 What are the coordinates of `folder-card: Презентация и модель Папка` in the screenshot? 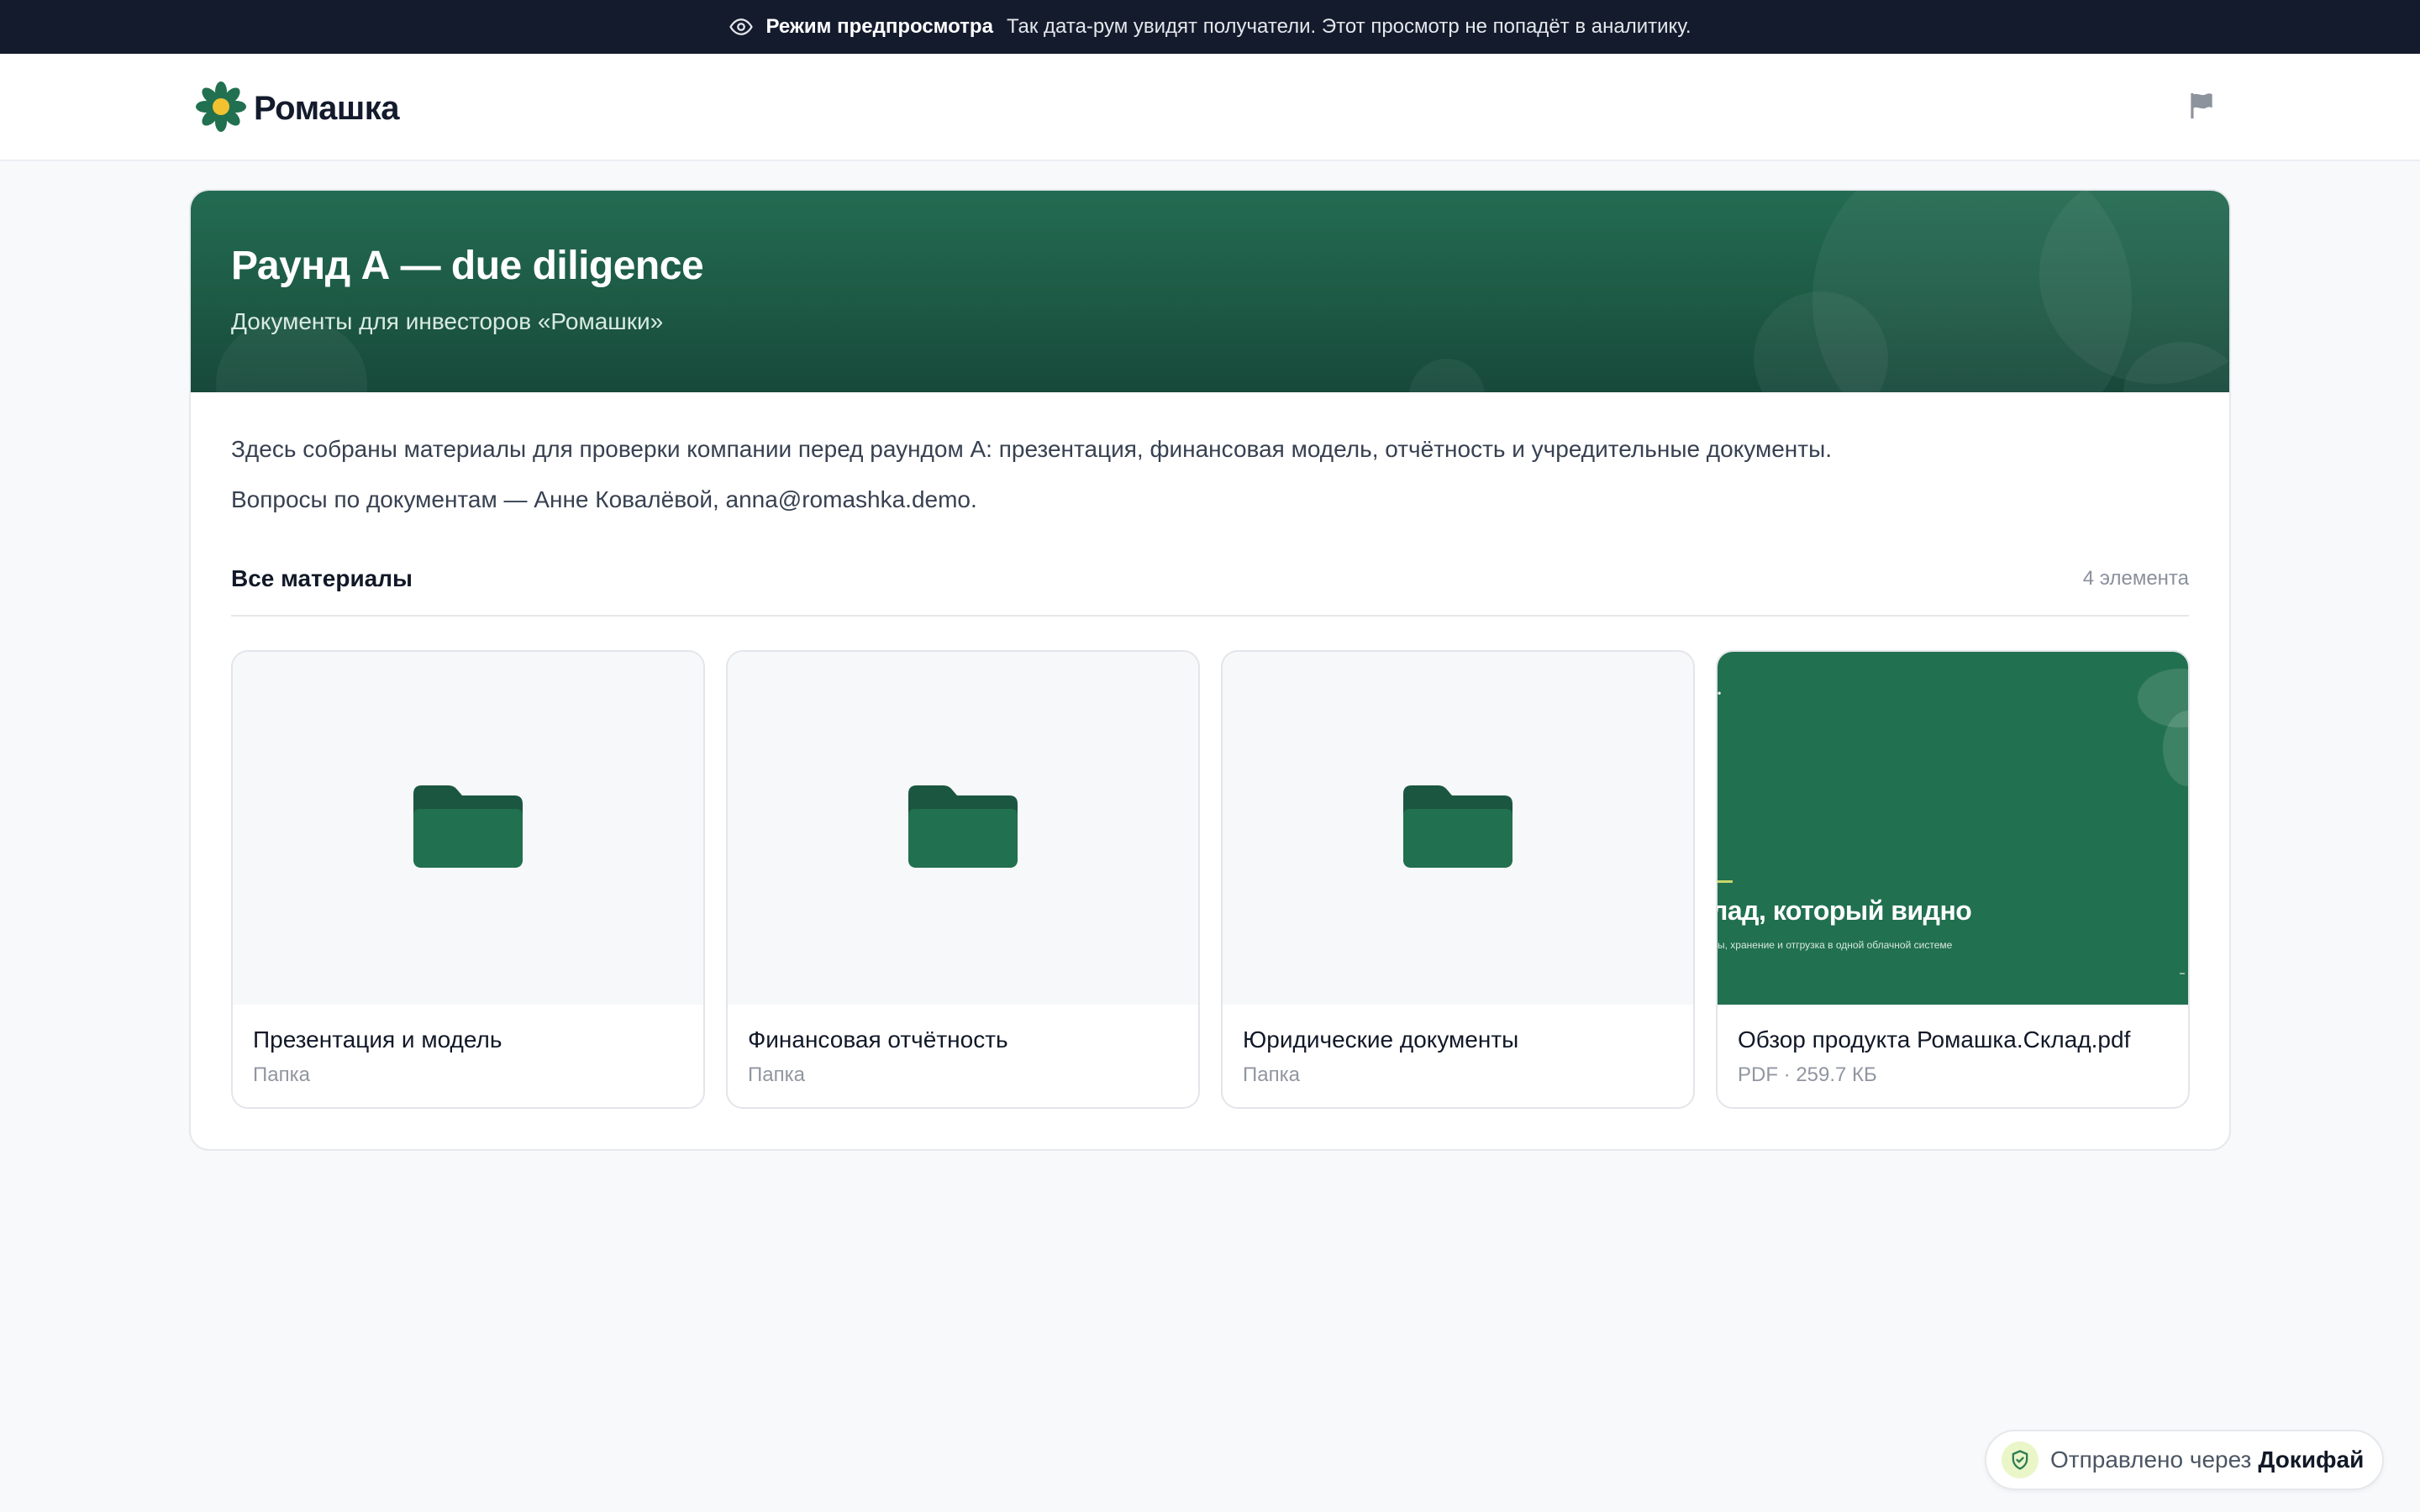 It's located at (468, 879).